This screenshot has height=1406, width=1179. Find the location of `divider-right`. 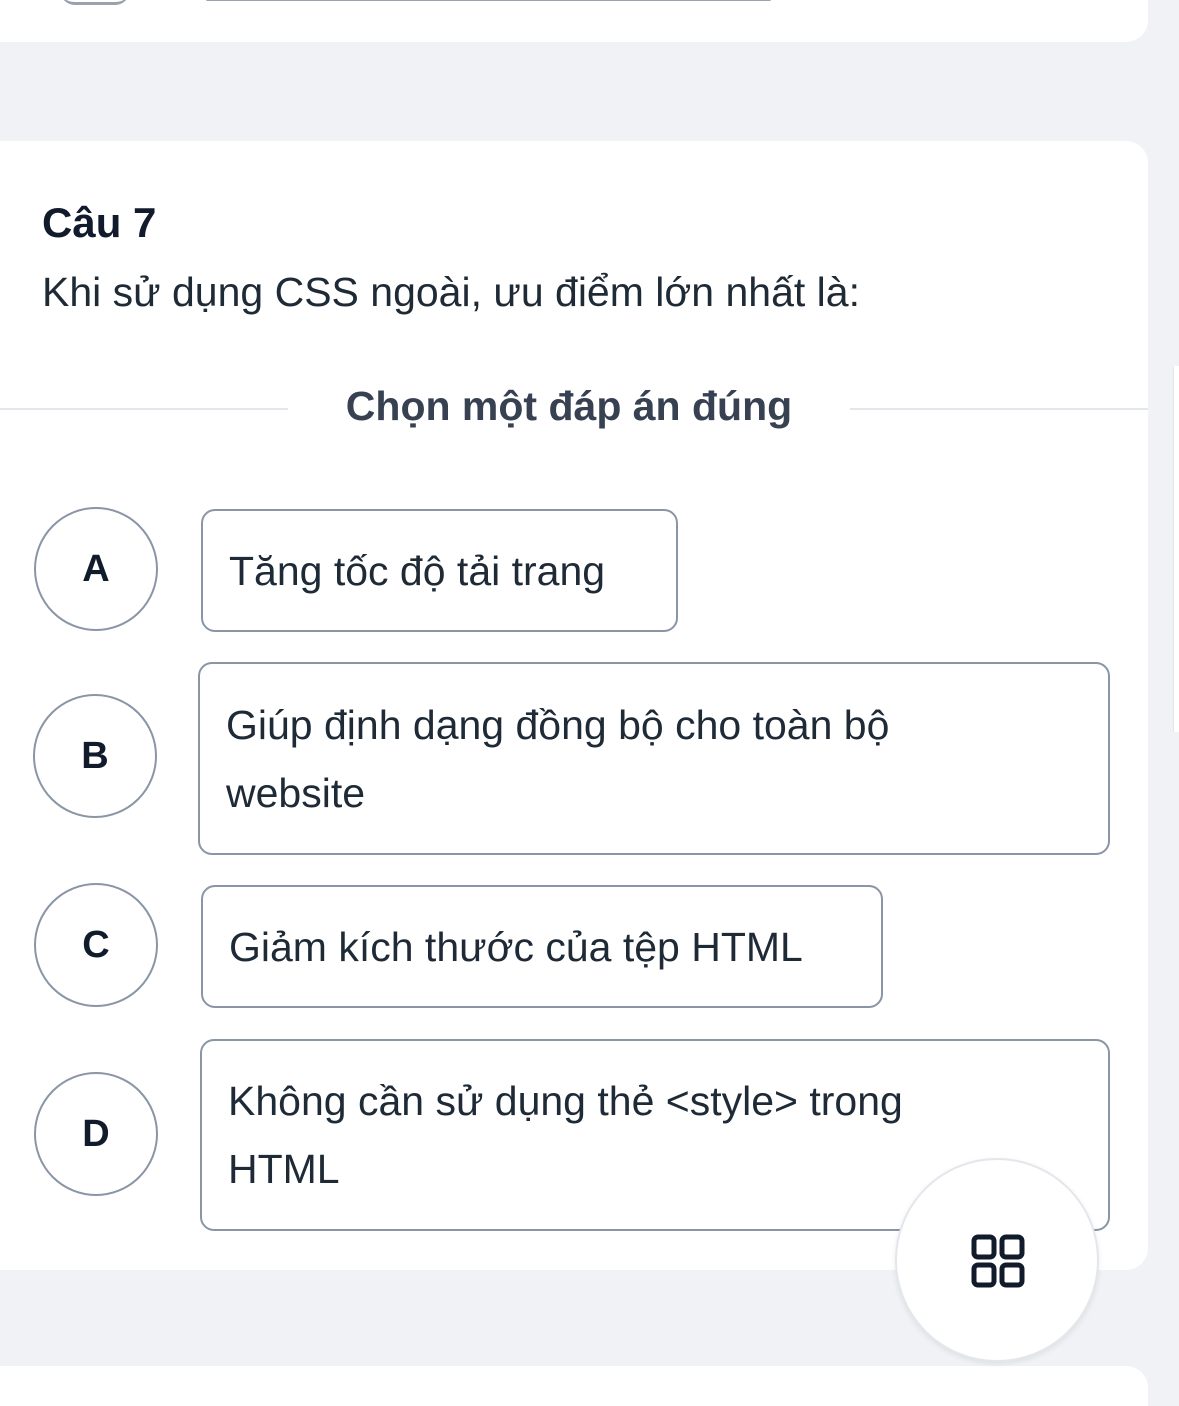

divider-right is located at coordinates (999, 409).